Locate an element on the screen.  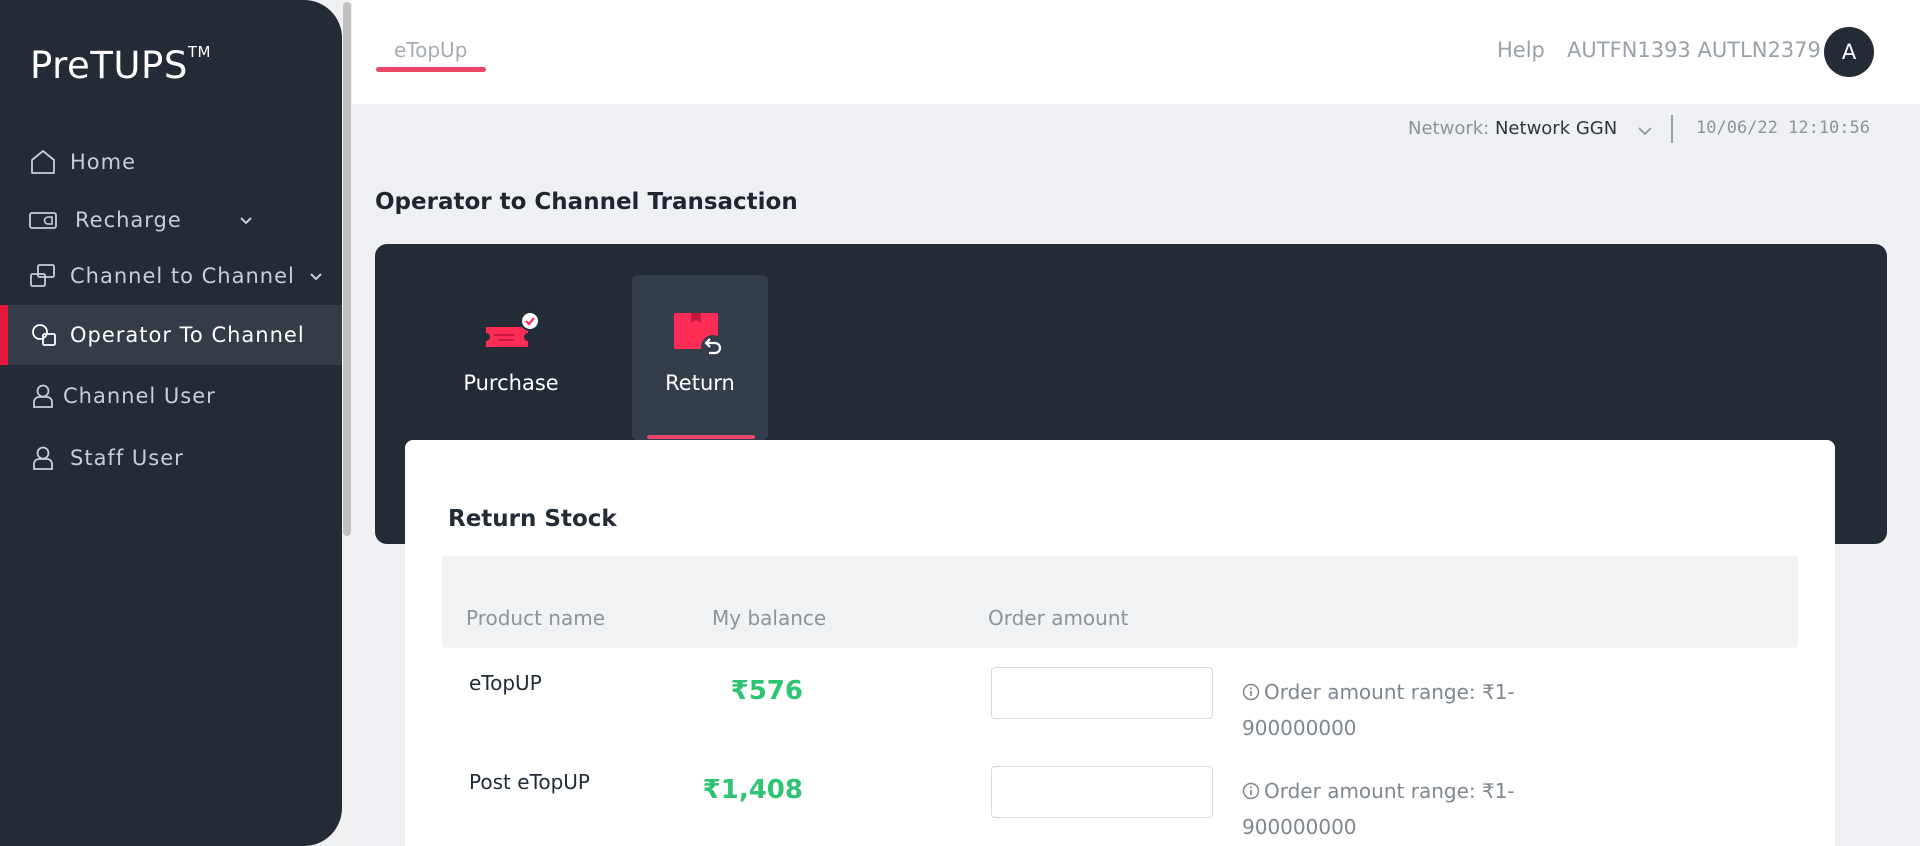
sidebar-item-label: Recharge is located at coordinates (128, 220).